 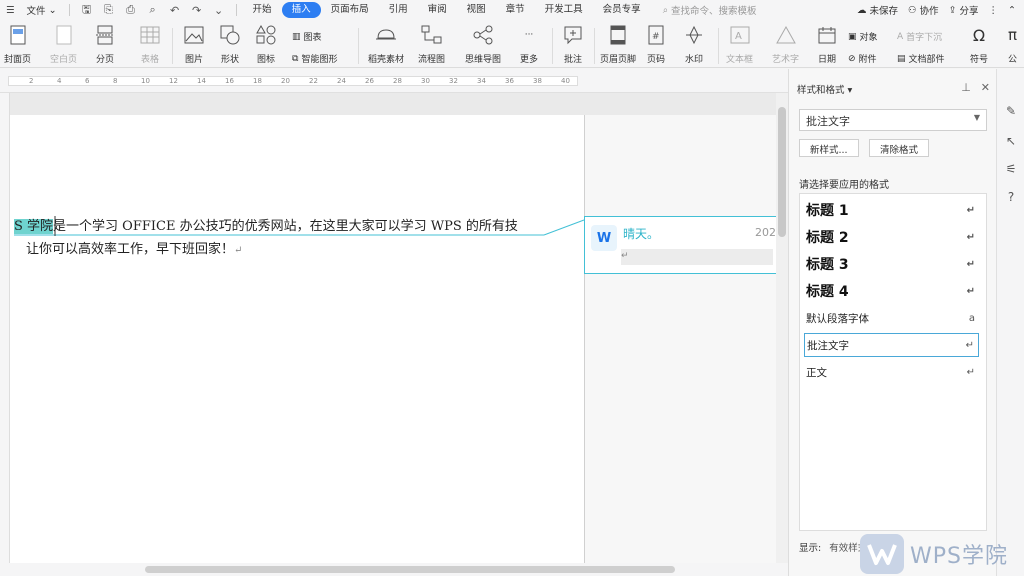 I want to click on wordart-button: 艺术字, so click(x=785, y=44).